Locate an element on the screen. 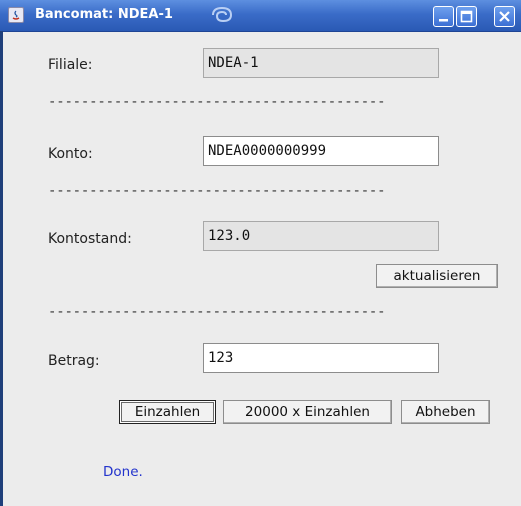 This screenshot has height=506, width=521. window-border is located at coordinates (1, 268).